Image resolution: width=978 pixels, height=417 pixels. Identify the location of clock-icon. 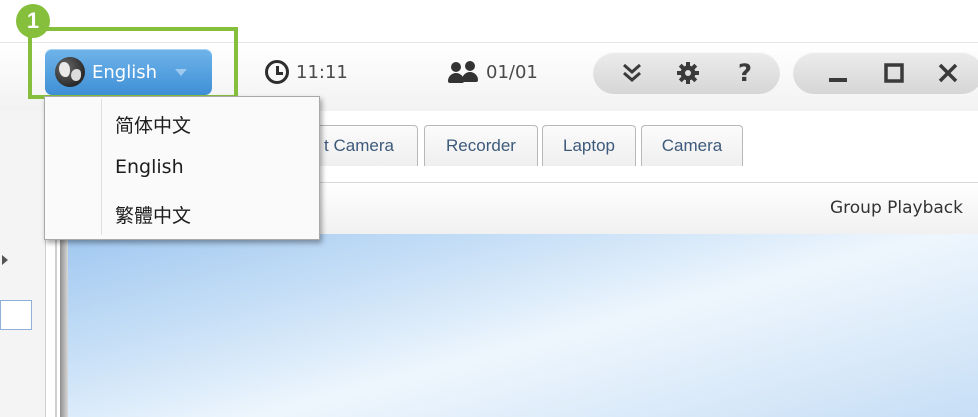
(277, 72).